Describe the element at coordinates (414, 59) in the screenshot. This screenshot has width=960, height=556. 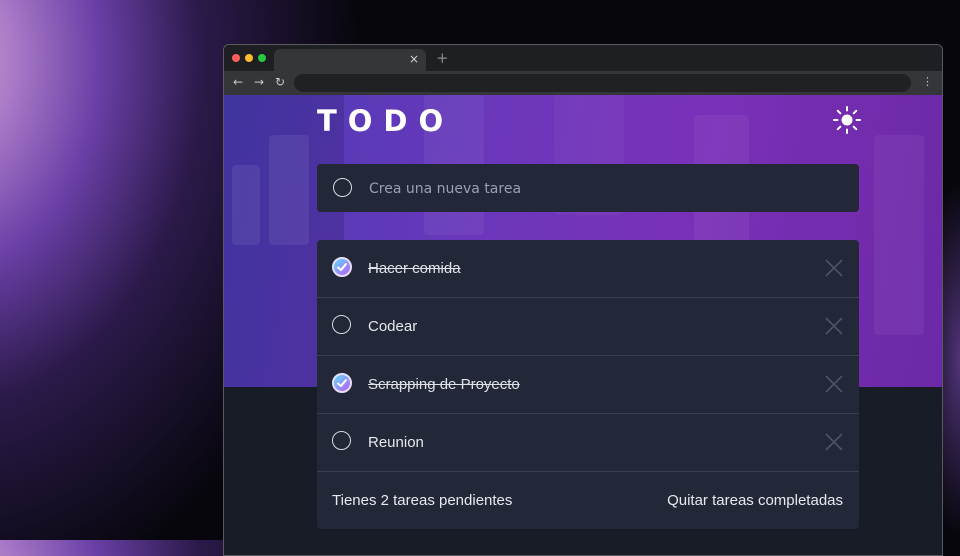
I see `close-icon: ×` at that location.